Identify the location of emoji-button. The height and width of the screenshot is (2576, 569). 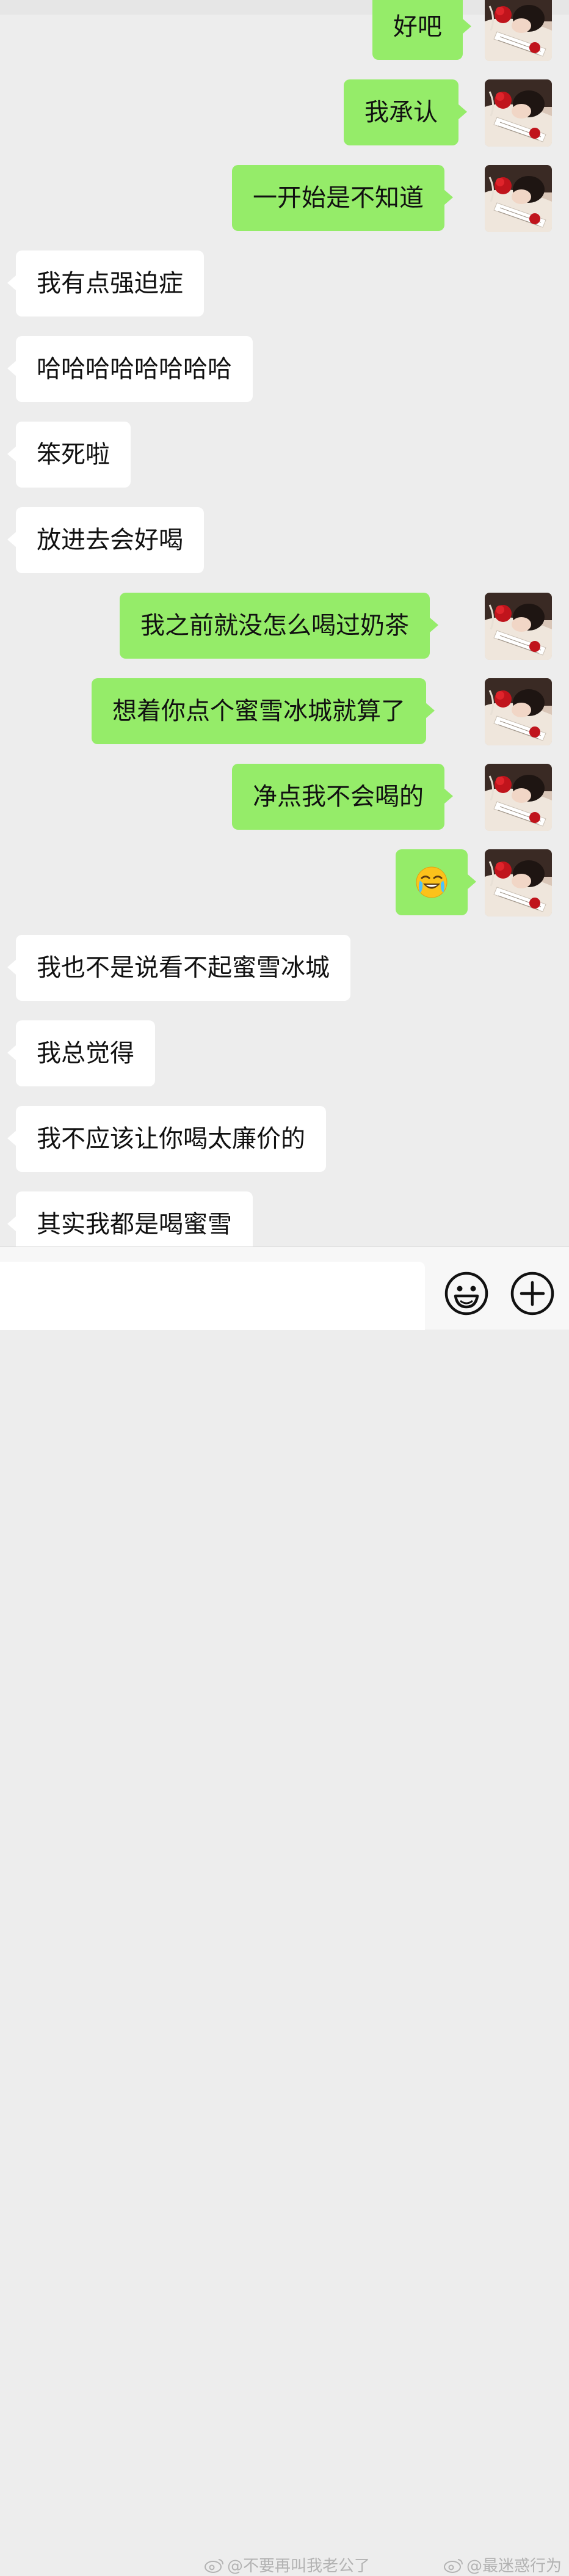
(466, 1293).